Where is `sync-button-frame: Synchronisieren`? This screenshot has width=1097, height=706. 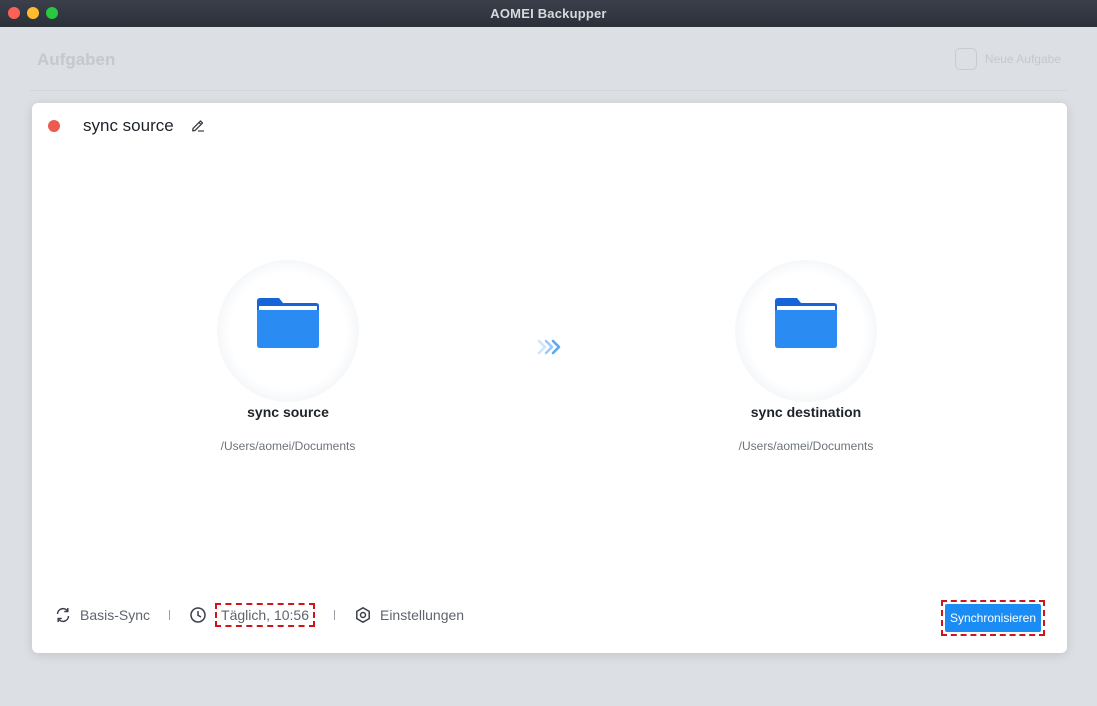
sync-button-frame: Synchronisieren is located at coordinates (993, 618).